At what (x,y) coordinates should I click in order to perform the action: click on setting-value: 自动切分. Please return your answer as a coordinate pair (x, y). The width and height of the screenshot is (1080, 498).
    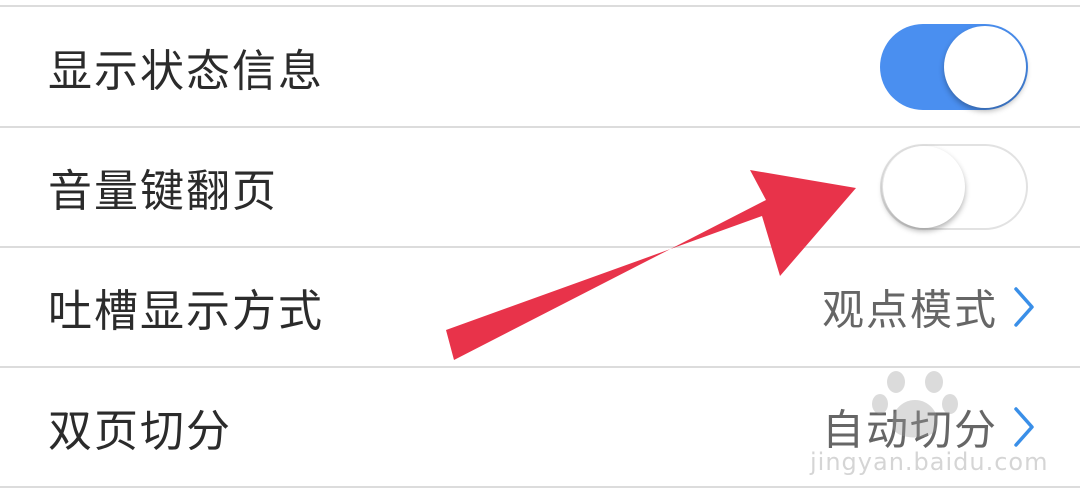
    Looking at the image, I should click on (909, 430).